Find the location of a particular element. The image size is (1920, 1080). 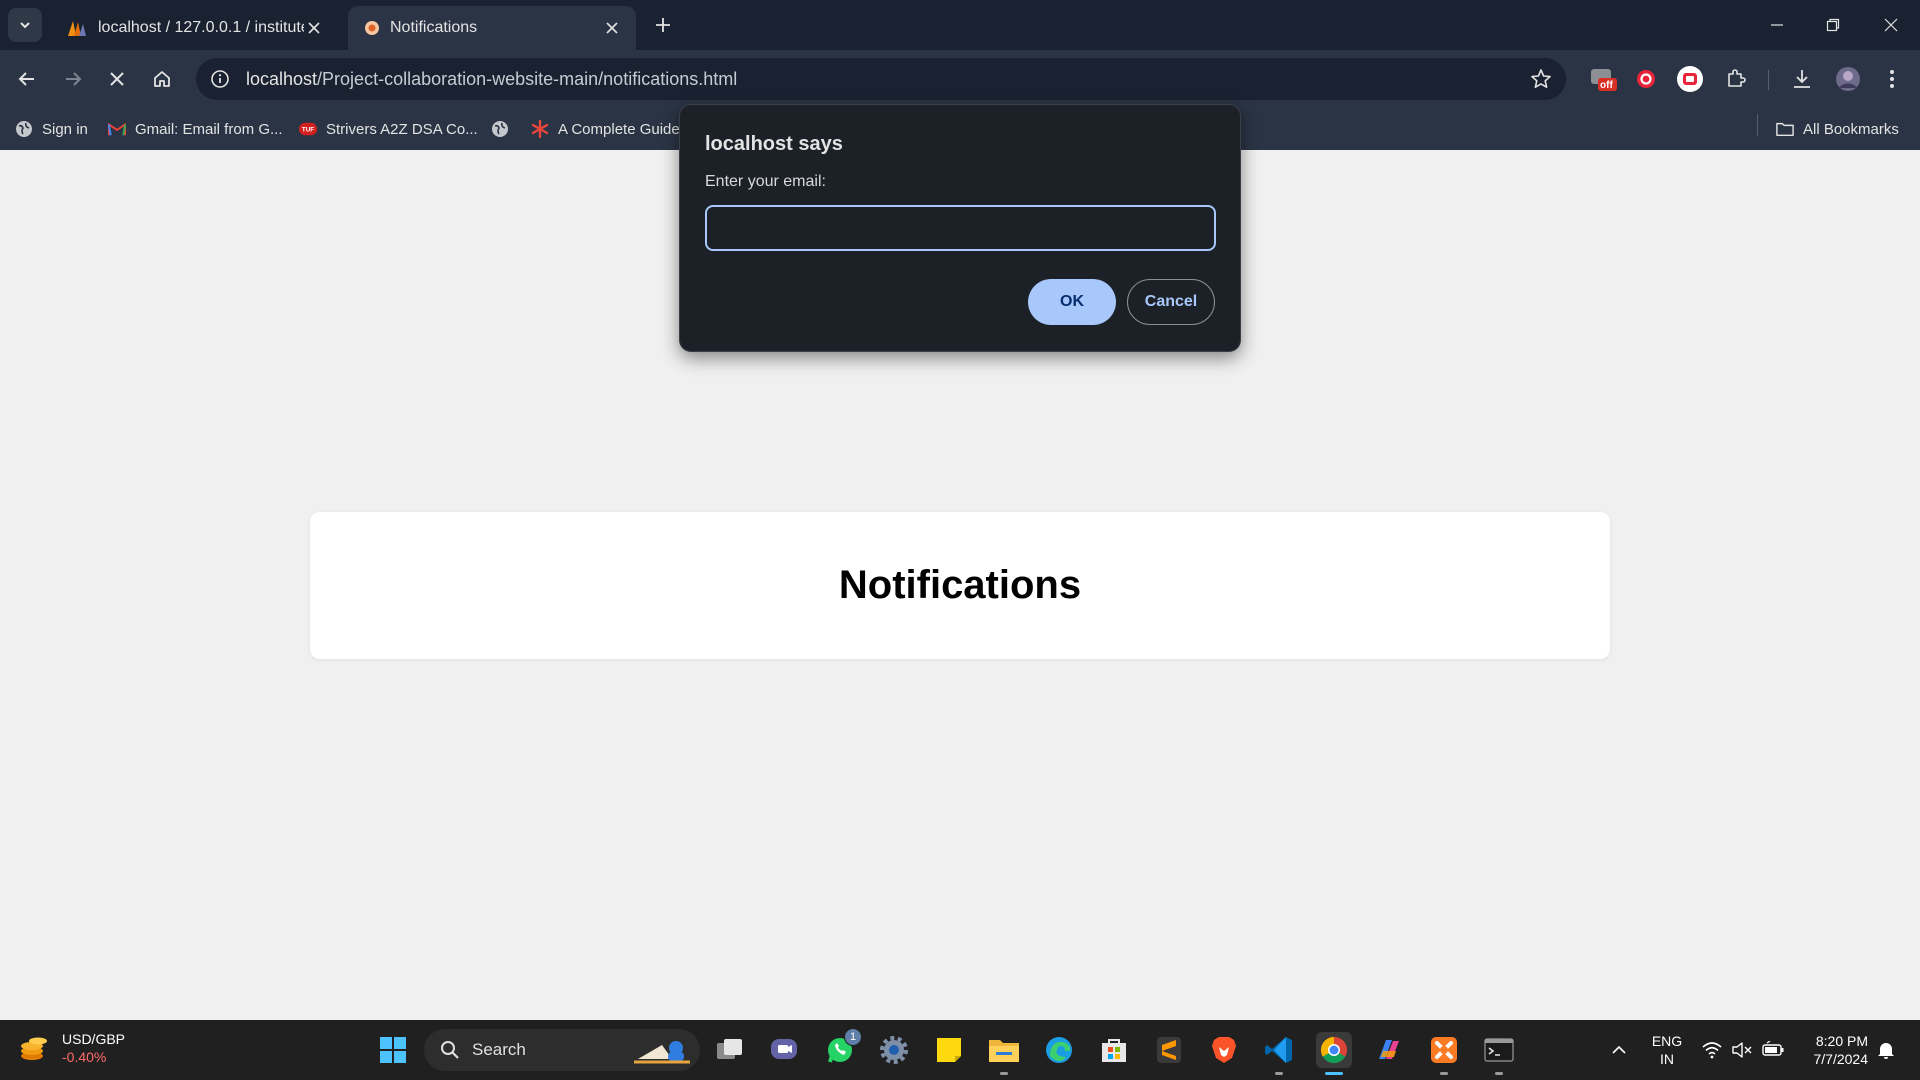

teams-chat-button is located at coordinates (784, 1050).